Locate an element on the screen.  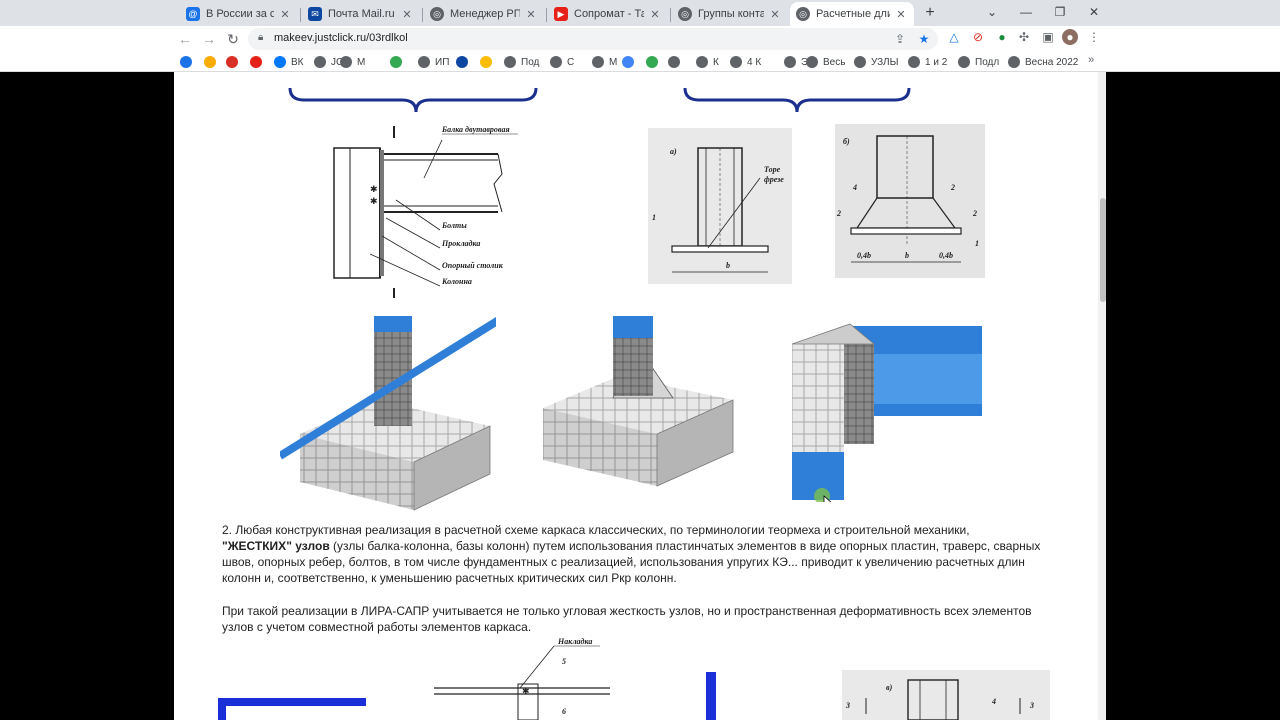
mail-envelope-icon: ✉ is located at coordinates (315, 14).